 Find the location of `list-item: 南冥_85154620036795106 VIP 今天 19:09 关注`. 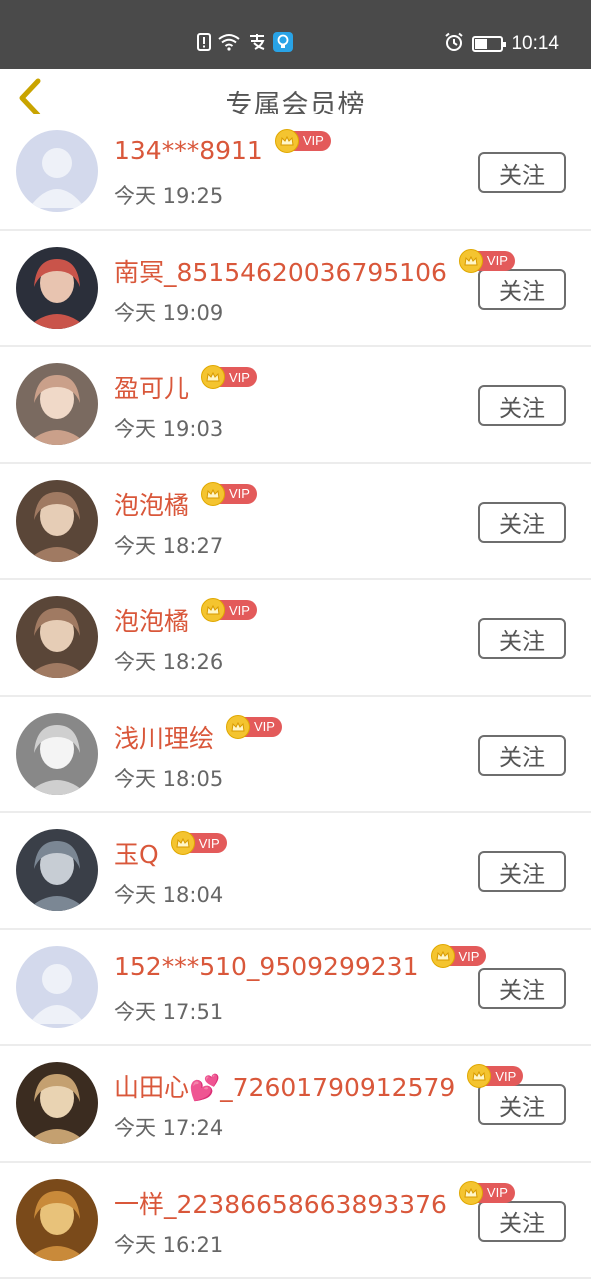

list-item: 南冥_85154620036795106 VIP 今天 19:09 关注 is located at coordinates (295, 288).